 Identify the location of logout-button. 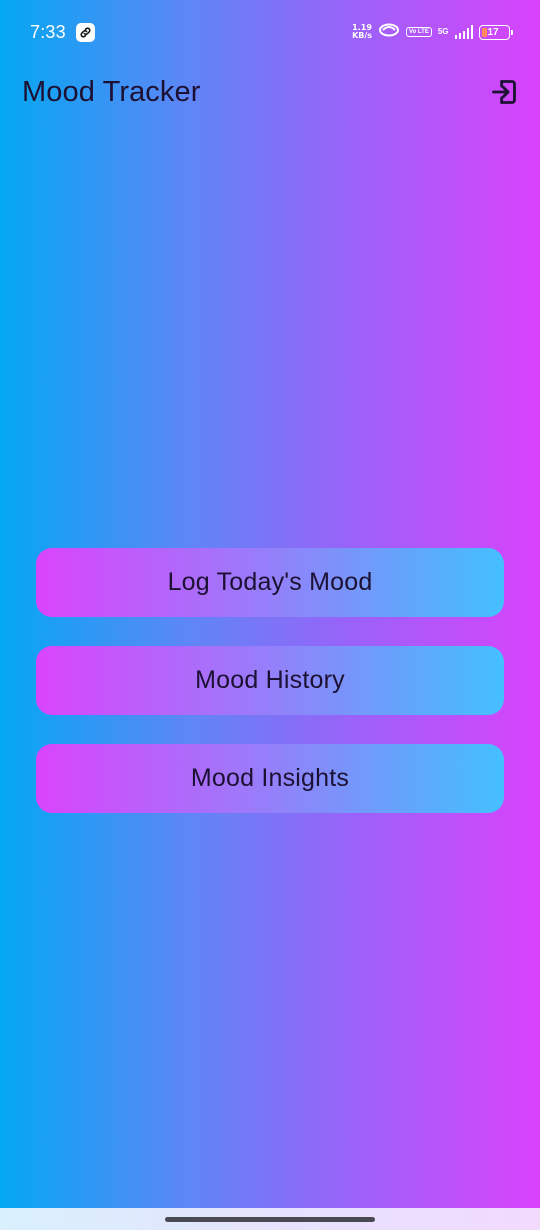
(504, 92).